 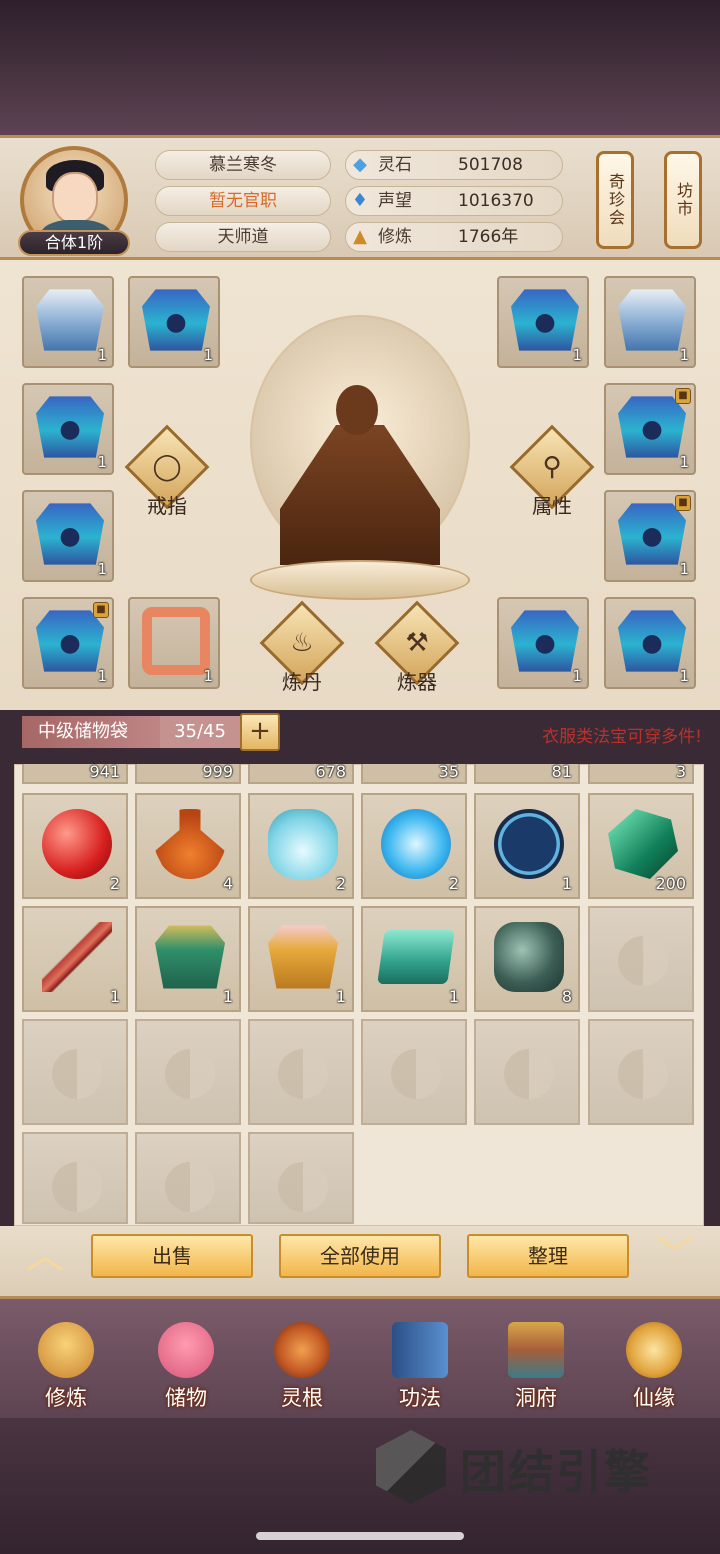 What do you see at coordinates (454, 165) in the screenshot?
I see `stat-spirit-stone: ◆ 灵石 501708` at bounding box center [454, 165].